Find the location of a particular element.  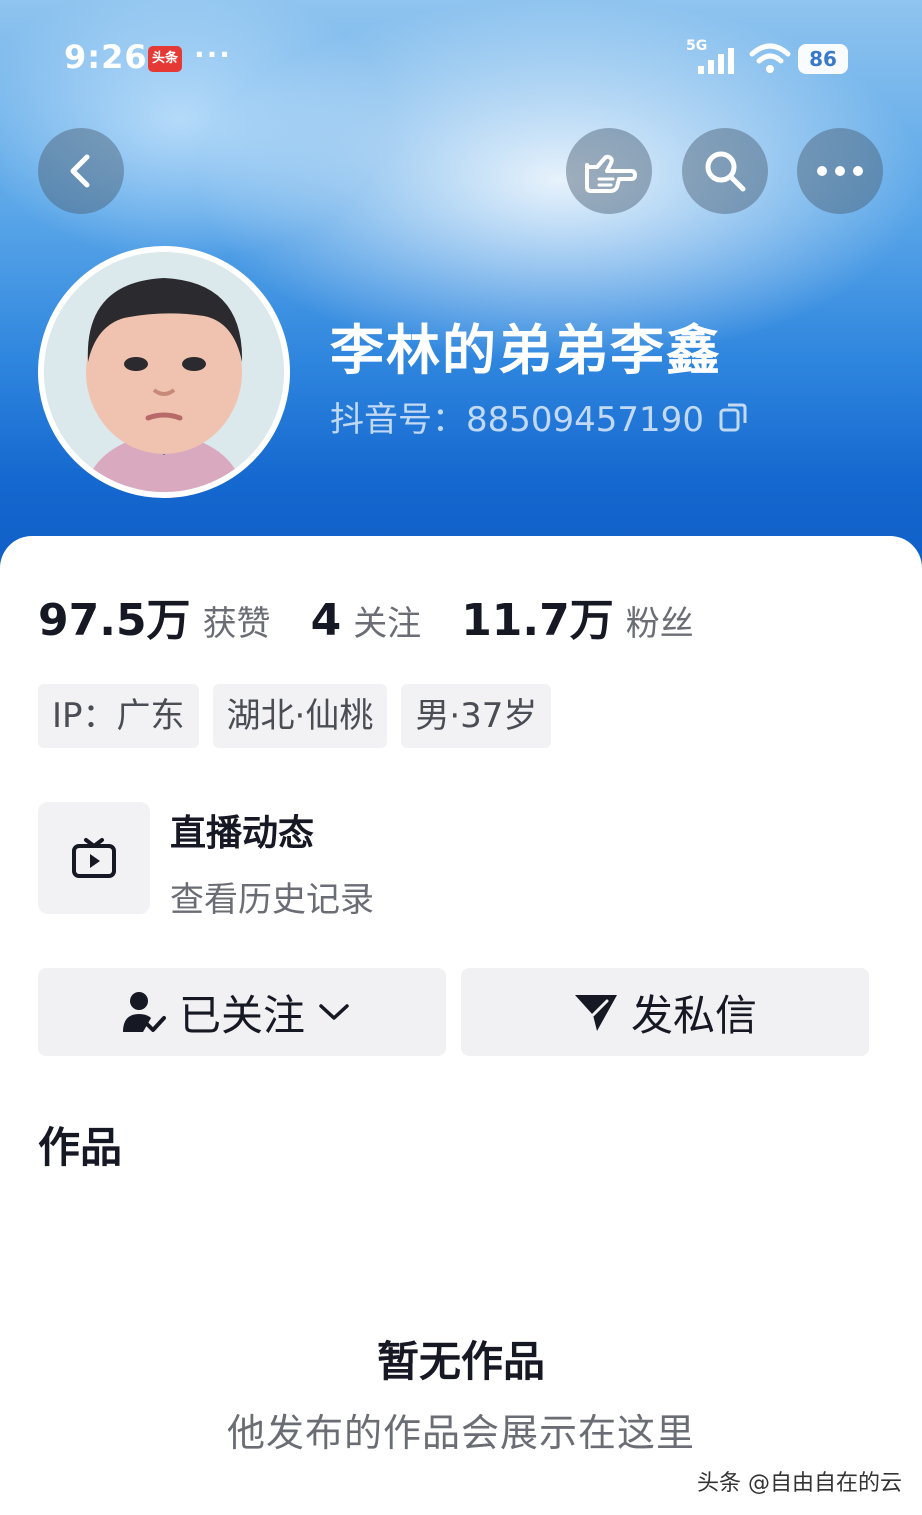

search-button is located at coordinates (725, 171).